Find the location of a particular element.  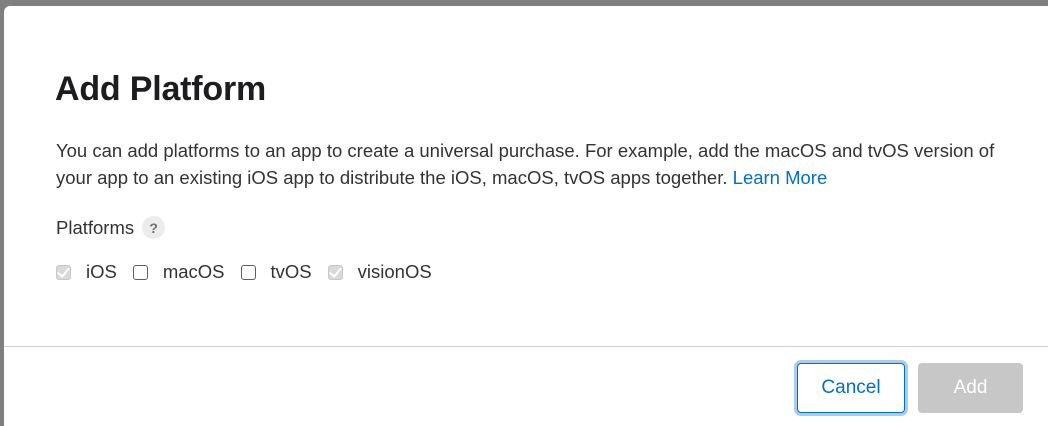

platform-option-ios: iOS is located at coordinates (86, 272).